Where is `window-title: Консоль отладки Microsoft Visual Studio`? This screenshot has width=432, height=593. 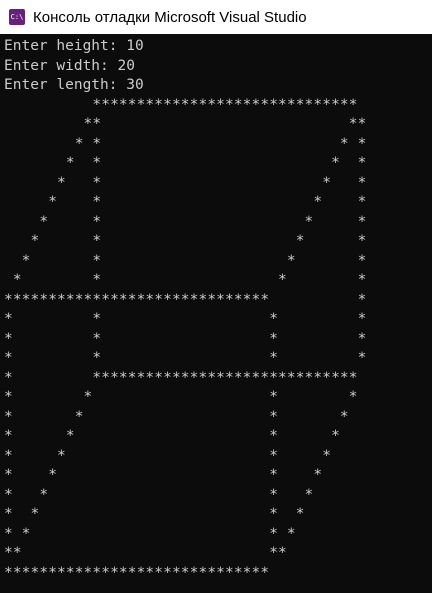
window-title: Консоль отладки Microsoft Visual Studio is located at coordinates (170, 17).